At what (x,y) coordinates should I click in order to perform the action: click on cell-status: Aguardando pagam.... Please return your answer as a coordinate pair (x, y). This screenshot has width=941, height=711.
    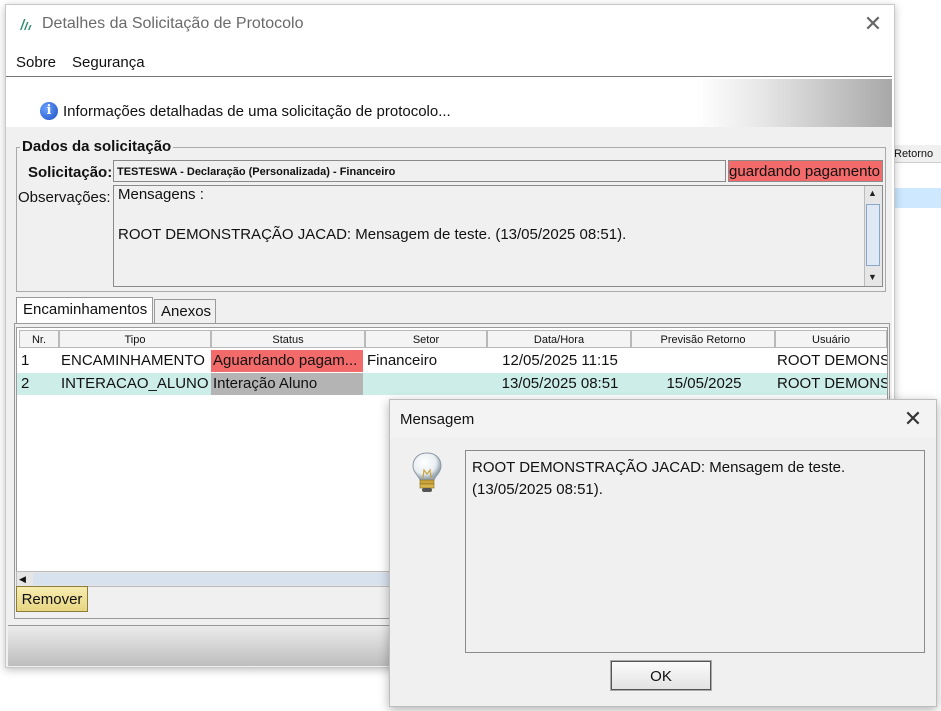
    Looking at the image, I should click on (287, 361).